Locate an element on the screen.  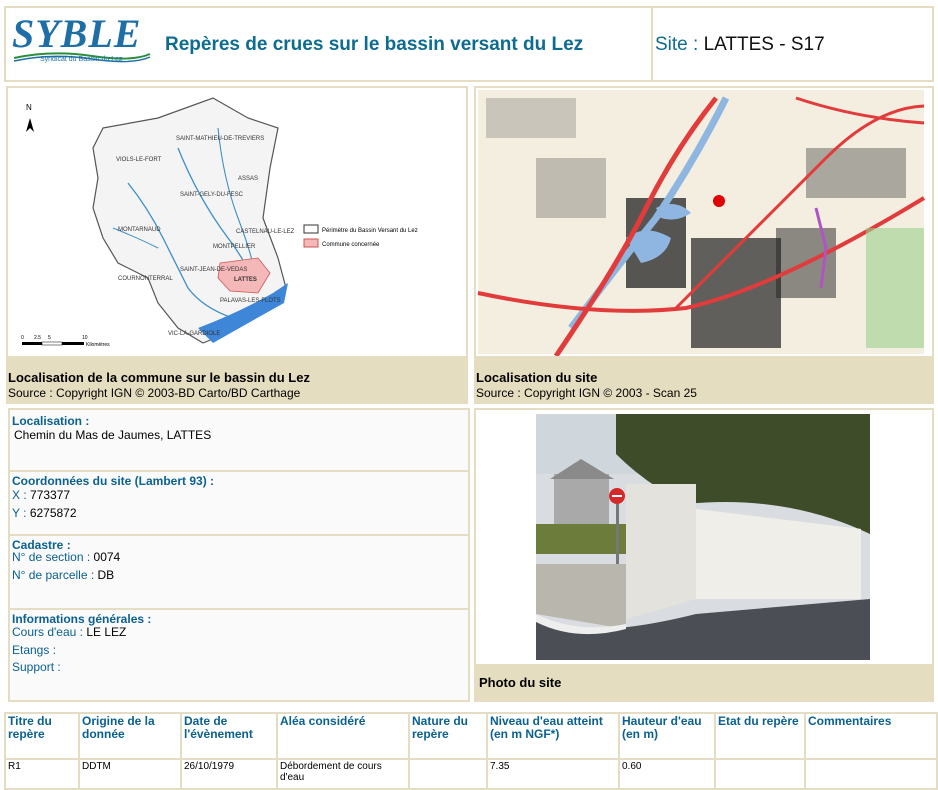
town-label: MONTPELLIER is located at coordinates (234, 247).